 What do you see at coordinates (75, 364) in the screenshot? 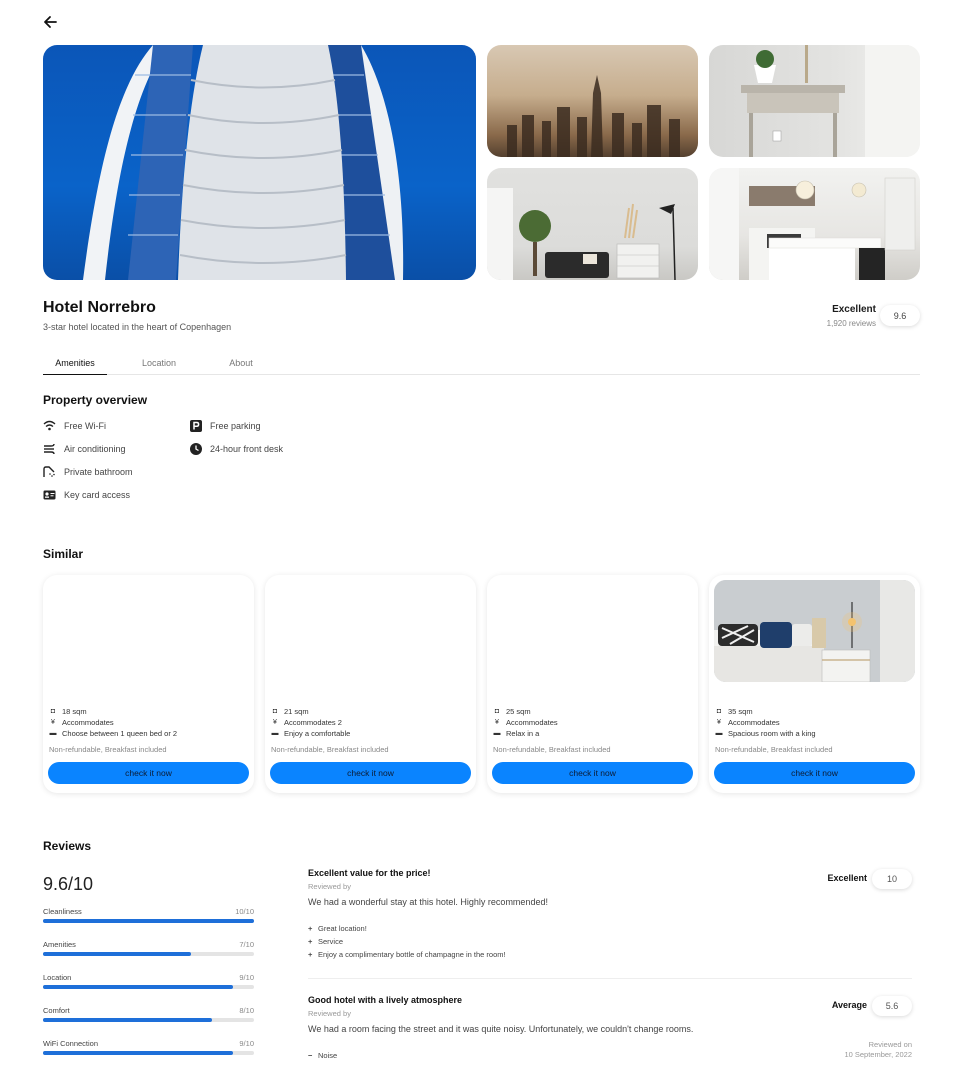
I see `tab-amenities: Amenities` at bounding box center [75, 364].